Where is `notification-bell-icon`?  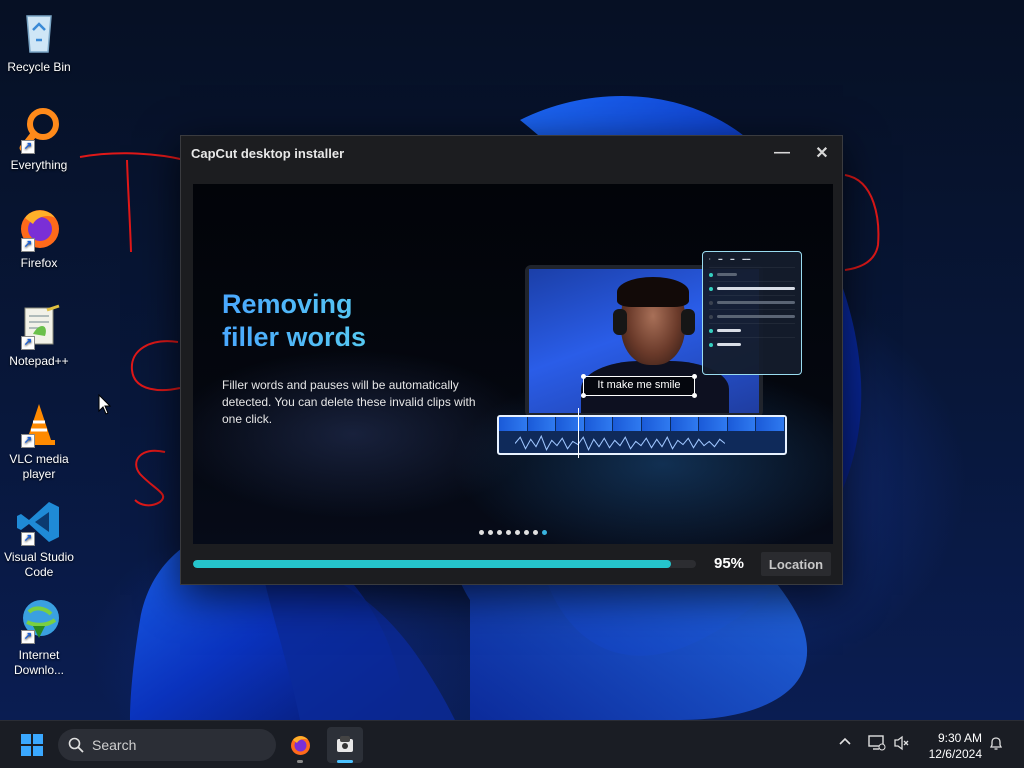
notification-bell-icon is located at coordinates (996, 744).